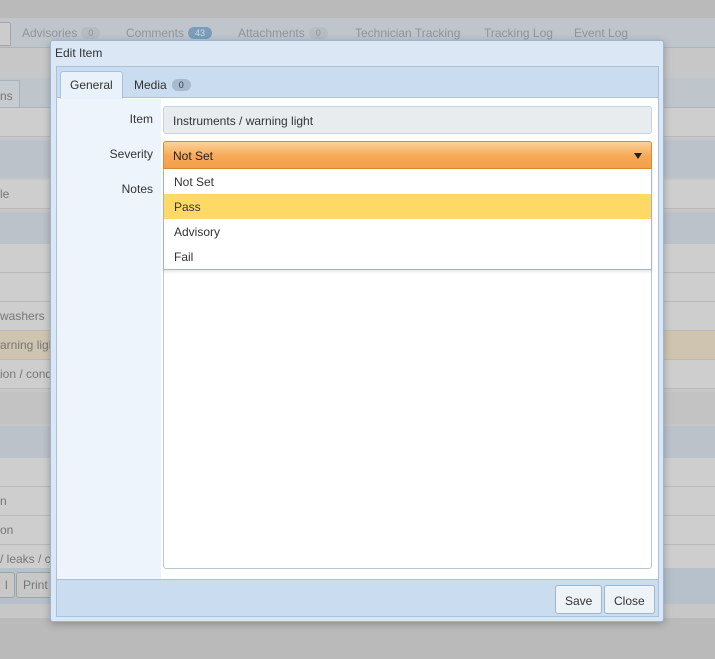  What do you see at coordinates (638, 156) in the screenshot?
I see `chevron-down-icon` at bounding box center [638, 156].